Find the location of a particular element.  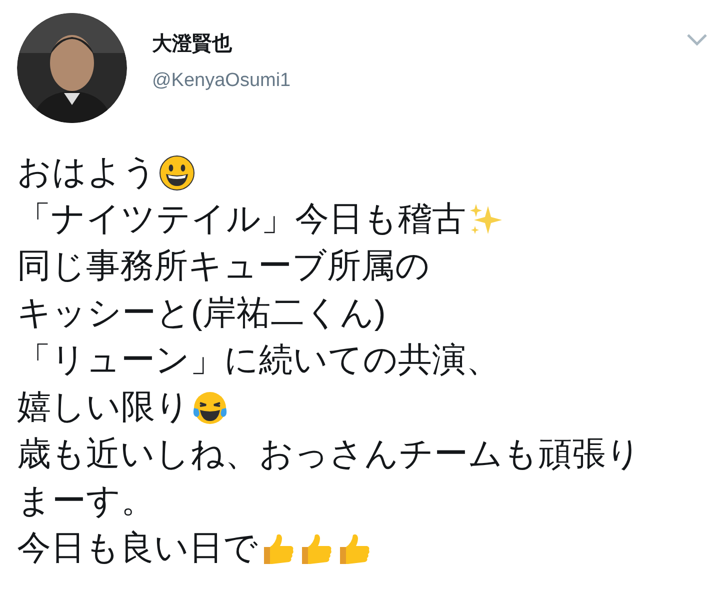

laughing-tears-face-icon is located at coordinates (210, 408).